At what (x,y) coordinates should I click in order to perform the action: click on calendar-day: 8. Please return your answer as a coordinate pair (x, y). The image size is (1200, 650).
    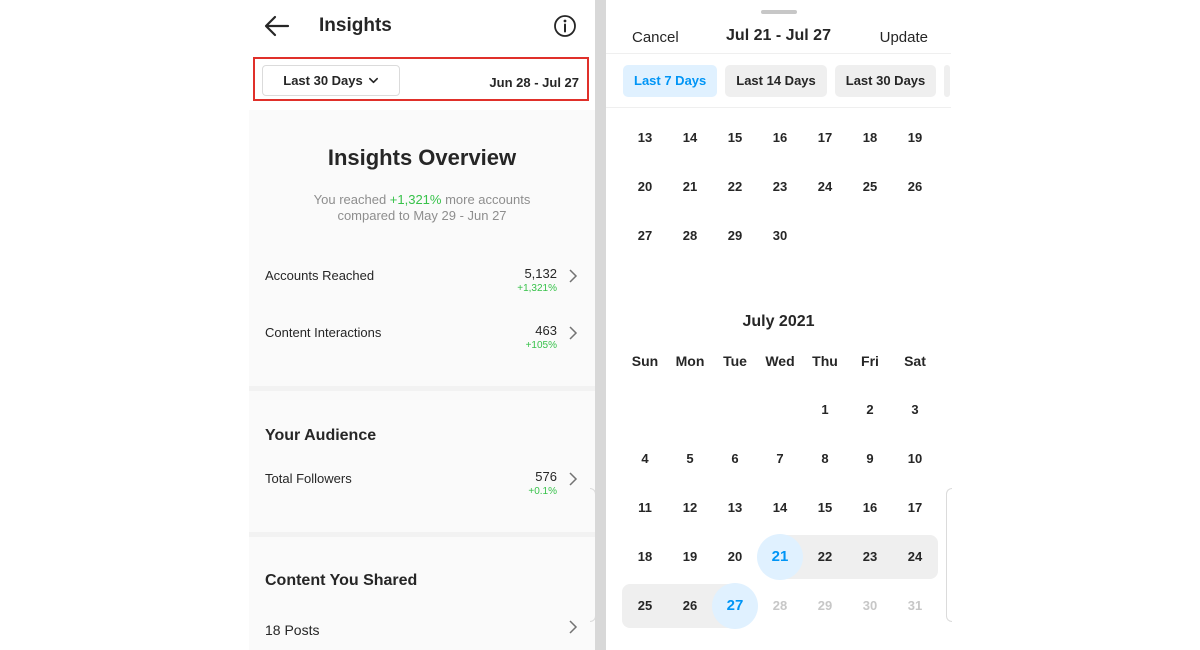
    Looking at the image, I should click on (825, 459).